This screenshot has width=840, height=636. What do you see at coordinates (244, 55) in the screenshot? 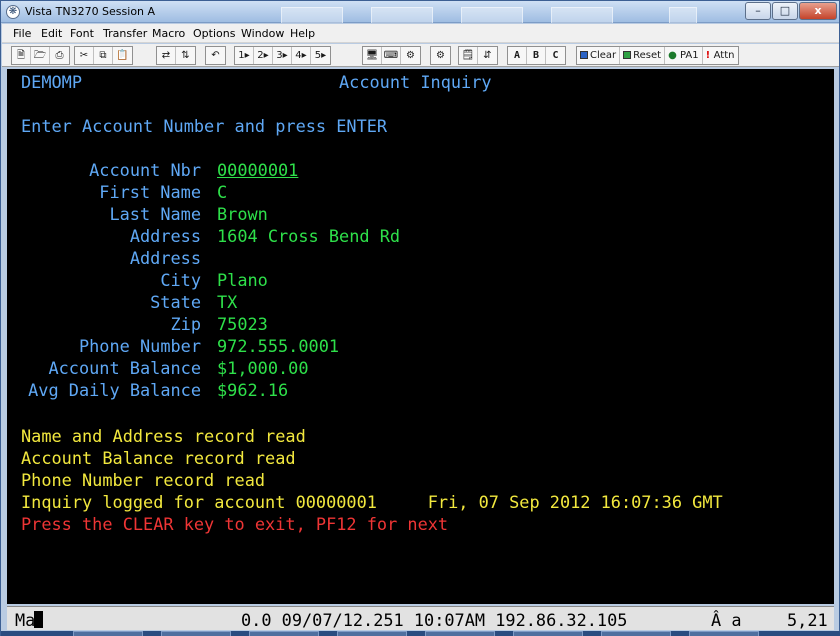
I see `pf1-button: 1▸` at bounding box center [244, 55].